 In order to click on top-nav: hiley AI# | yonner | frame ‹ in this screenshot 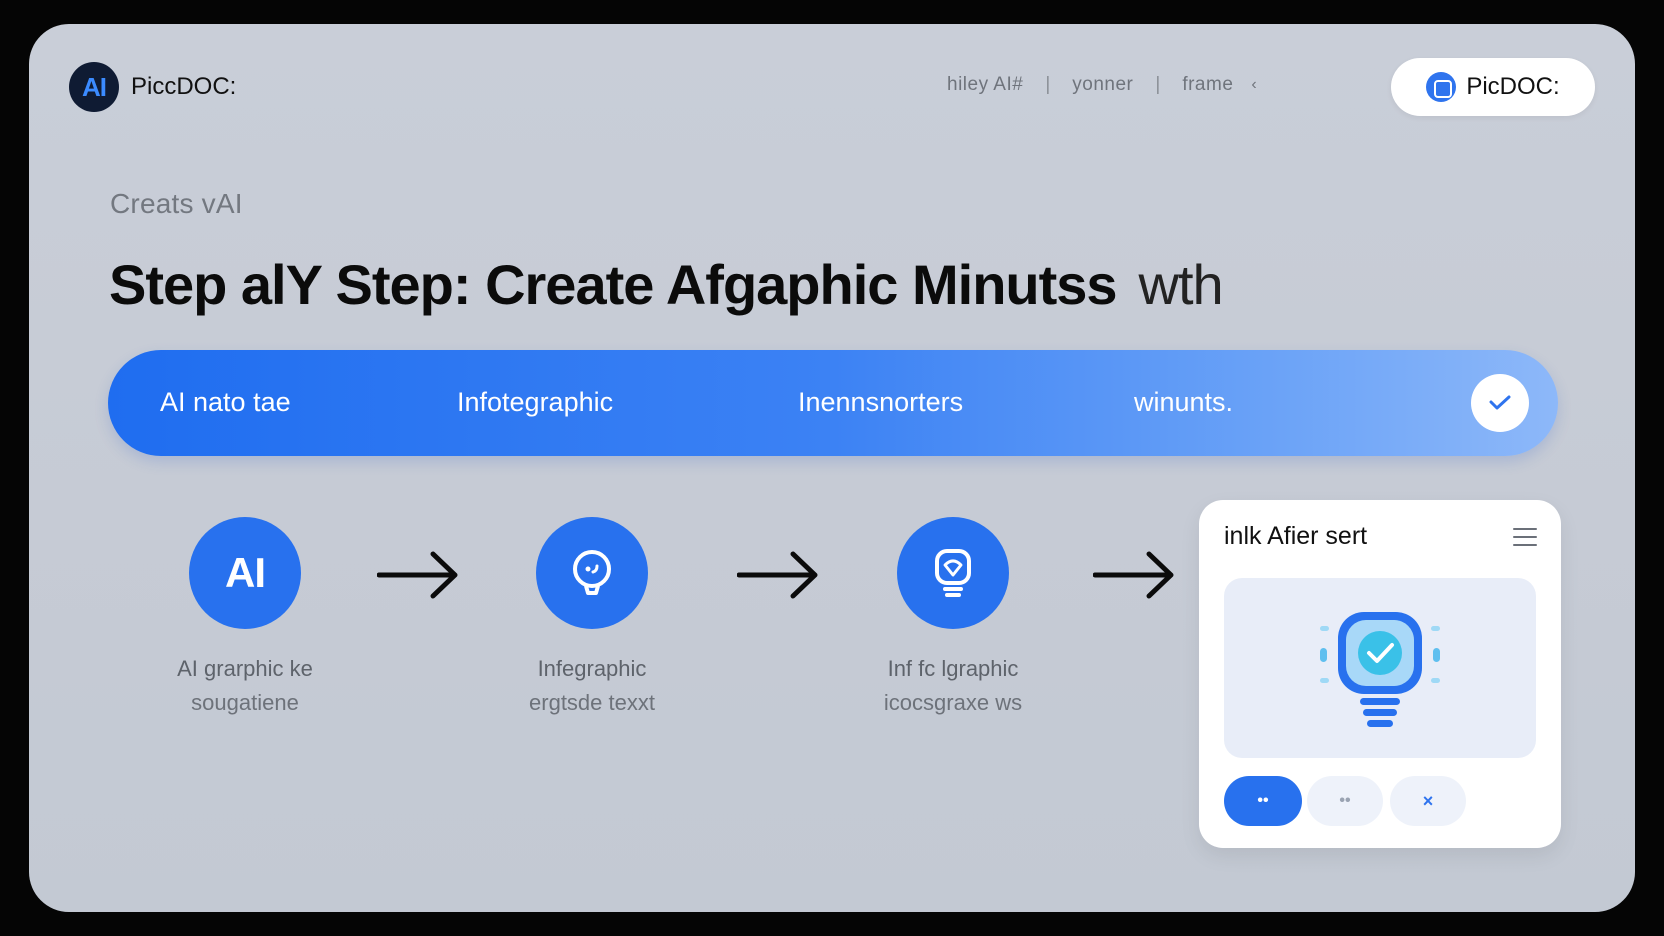, I will do `click(1102, 85)`.